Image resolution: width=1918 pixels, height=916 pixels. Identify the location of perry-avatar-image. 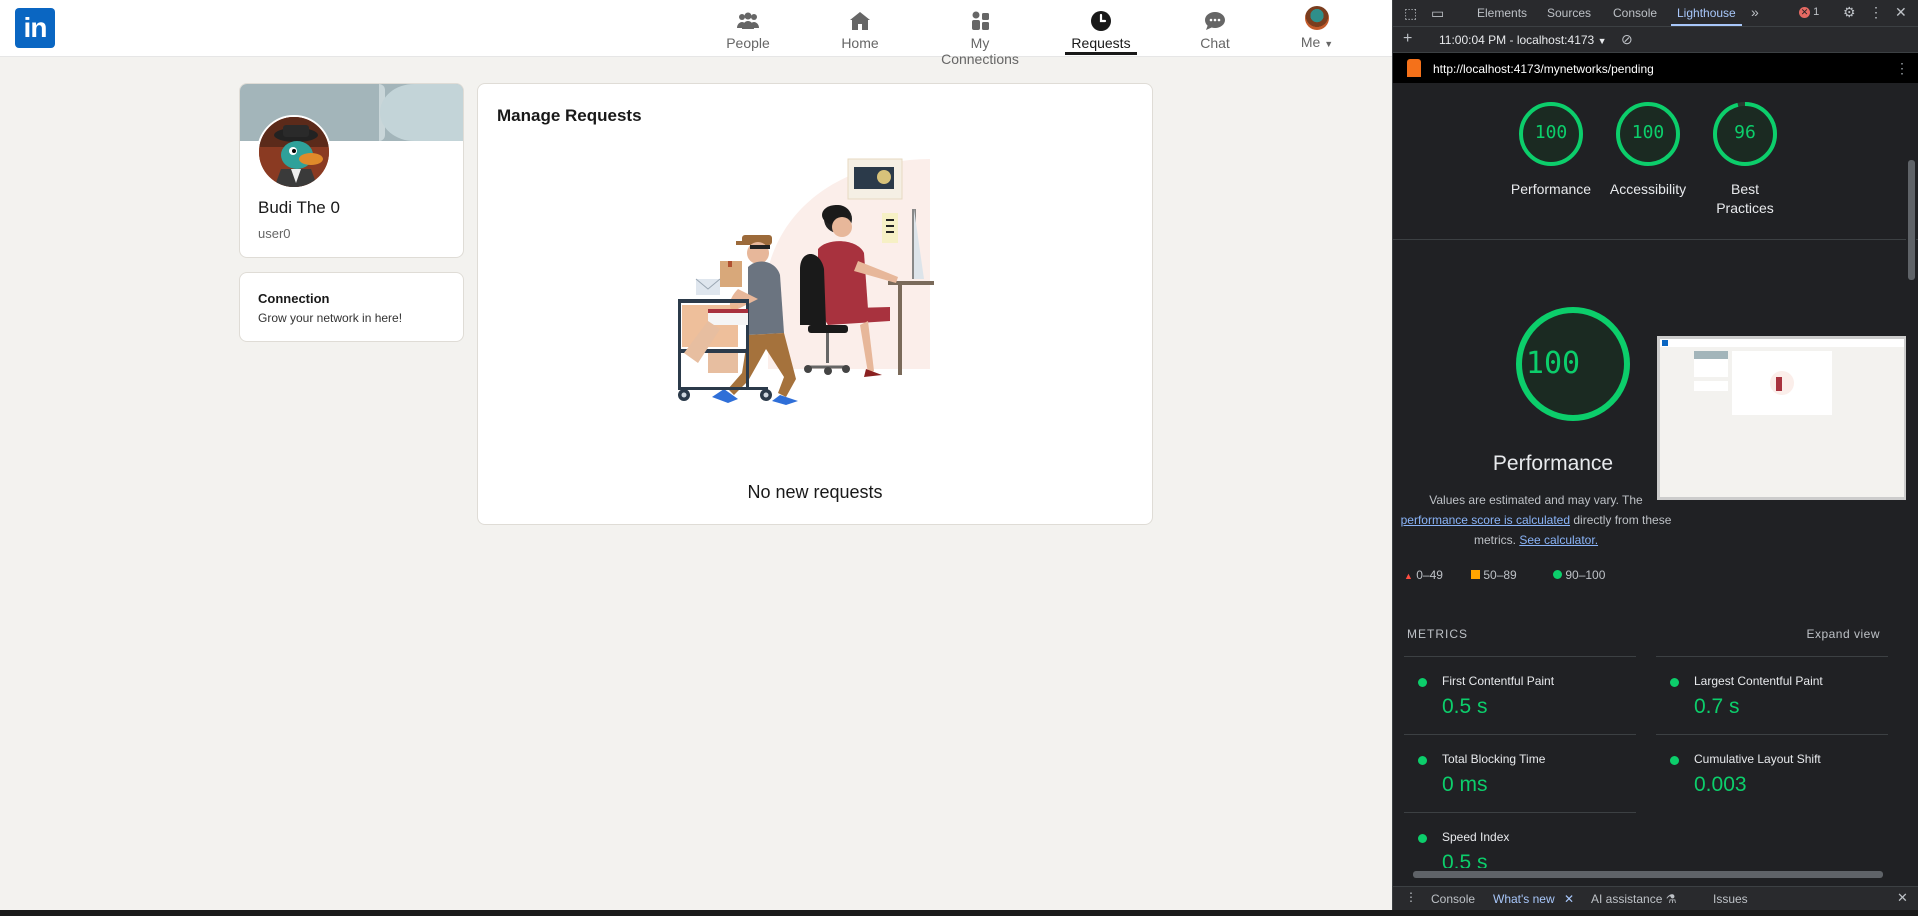
(294, 152).